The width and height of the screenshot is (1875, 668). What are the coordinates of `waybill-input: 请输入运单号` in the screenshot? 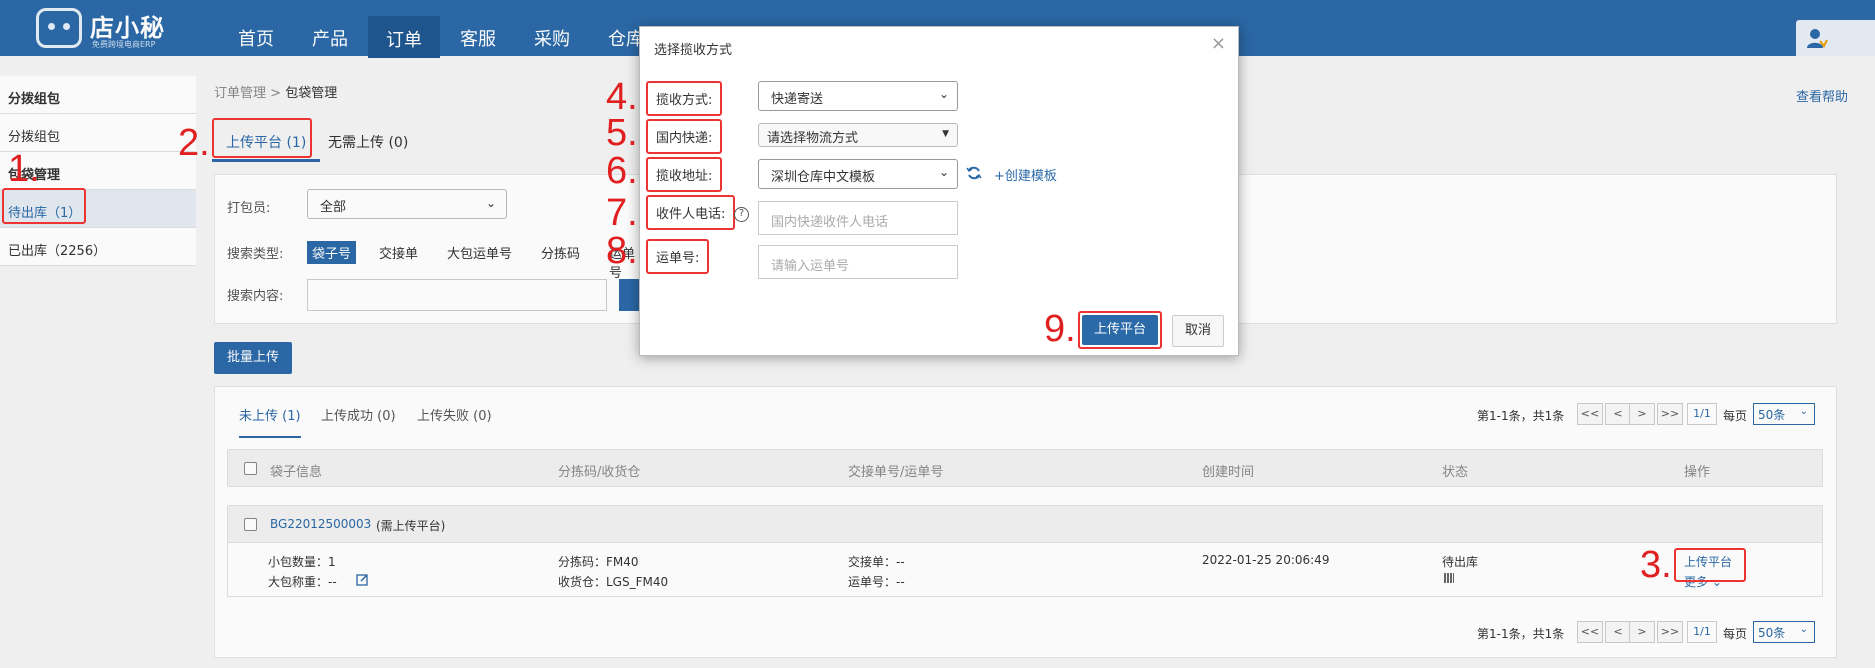 It's located at (858, 262).